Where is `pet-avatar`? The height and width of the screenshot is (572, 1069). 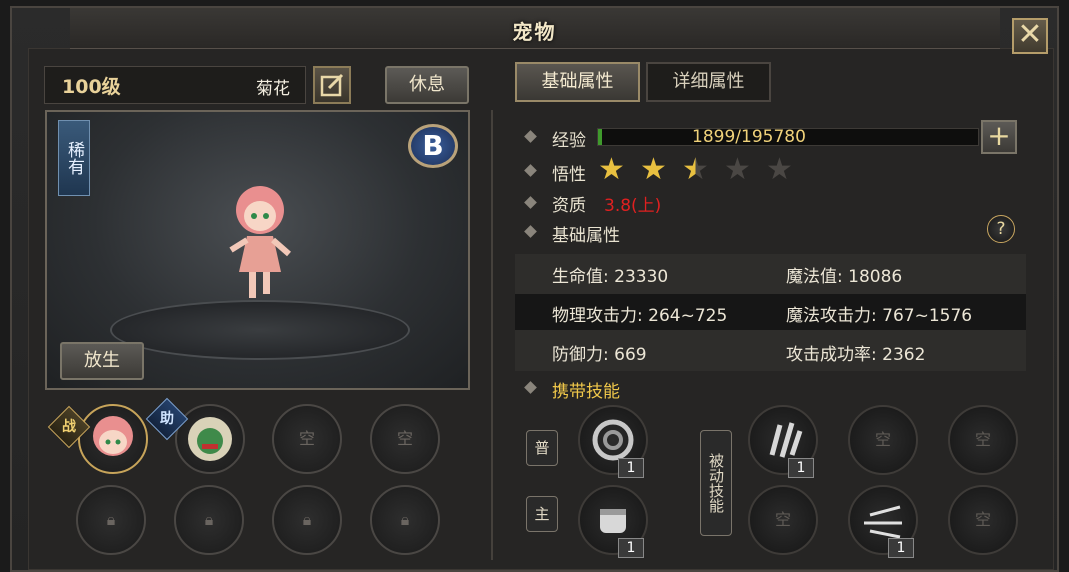
pet-avatar is located at coordinates (113, 436).